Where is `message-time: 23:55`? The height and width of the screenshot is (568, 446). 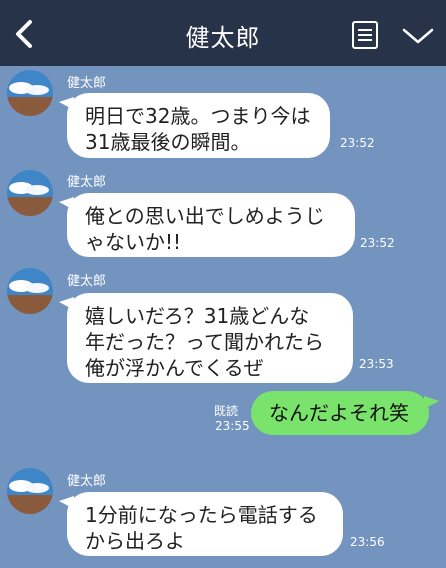
message-time: 23:55 is located at coordinates (232, 426).